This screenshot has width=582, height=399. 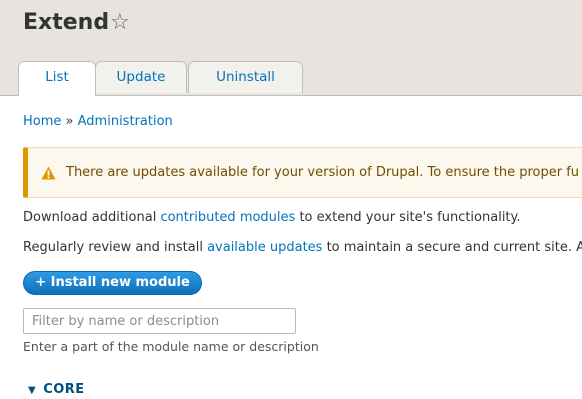 What do you see at coordinates (125, 121) in the screenshot?
I see `breadcrumb-administration-link: Administration` at bounding box center [125, 121].